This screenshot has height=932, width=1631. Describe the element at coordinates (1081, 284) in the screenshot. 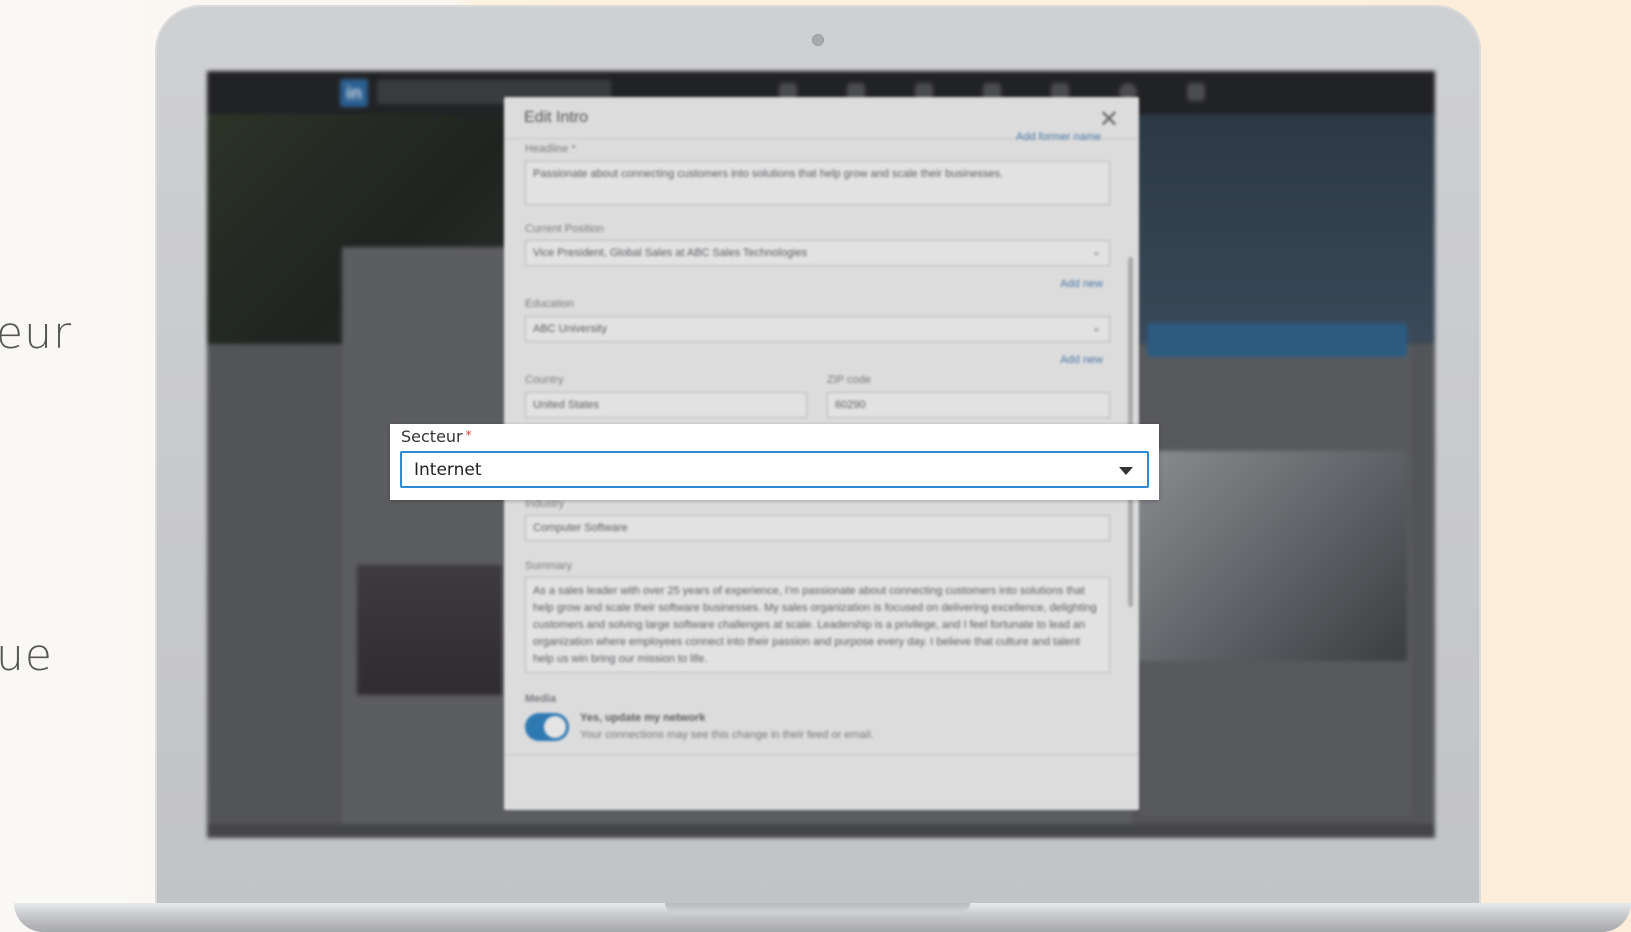

I see `add-new-position-link: Add new` at that location.